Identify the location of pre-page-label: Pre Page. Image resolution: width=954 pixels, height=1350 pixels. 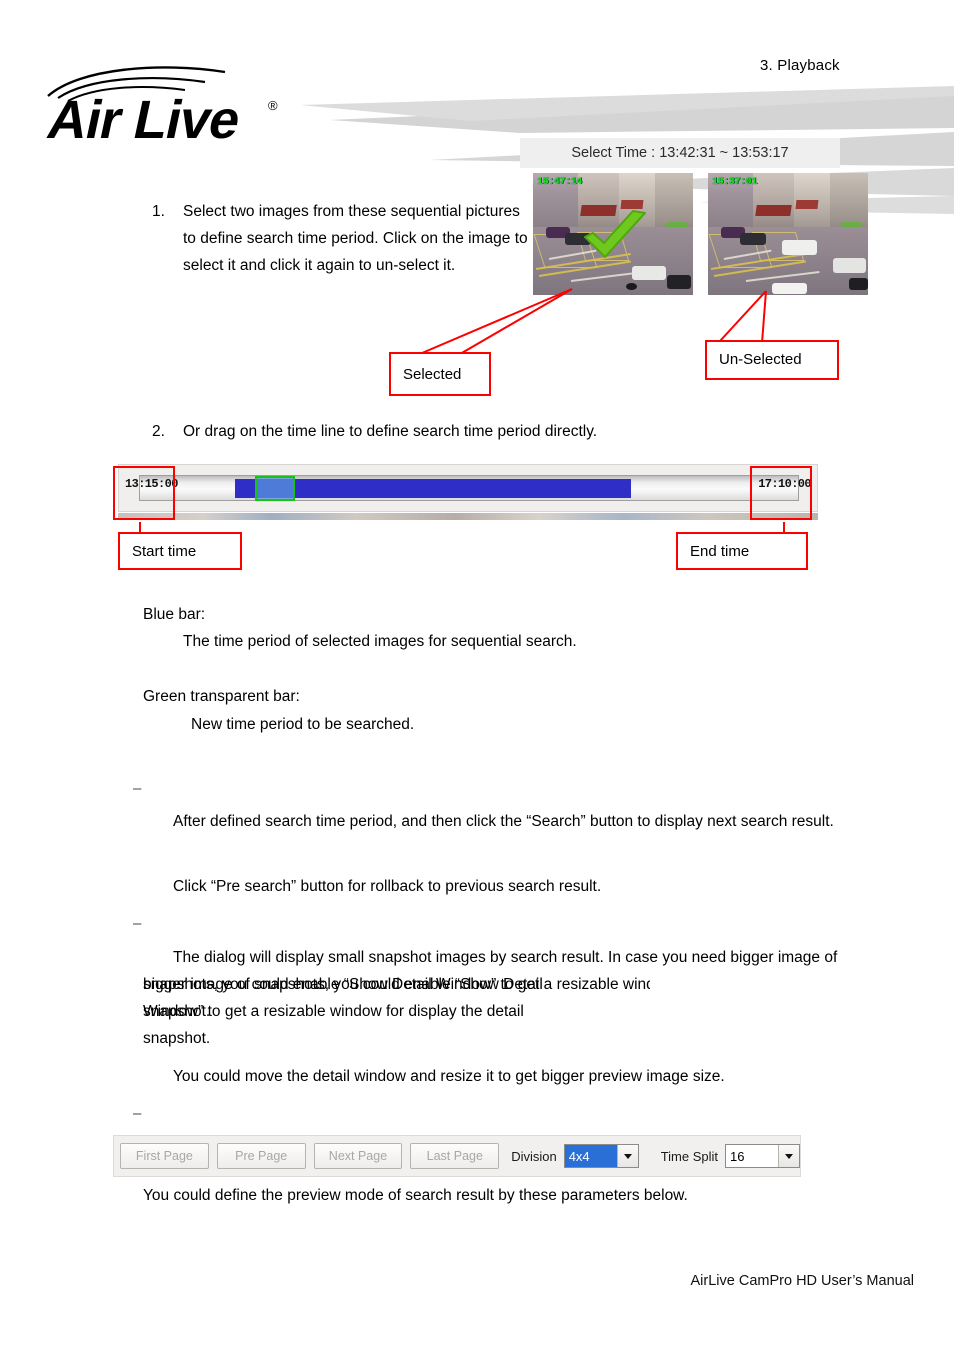
(261, 1156).